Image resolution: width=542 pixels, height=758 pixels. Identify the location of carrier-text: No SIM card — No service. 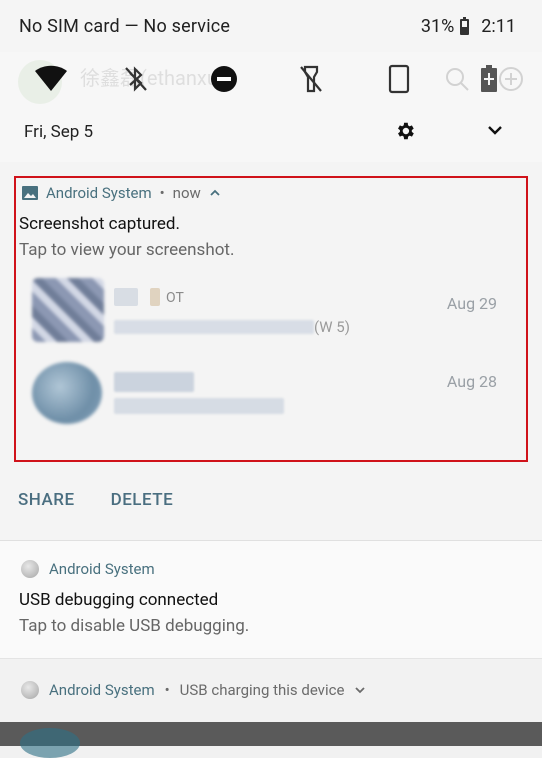
(125, 26).